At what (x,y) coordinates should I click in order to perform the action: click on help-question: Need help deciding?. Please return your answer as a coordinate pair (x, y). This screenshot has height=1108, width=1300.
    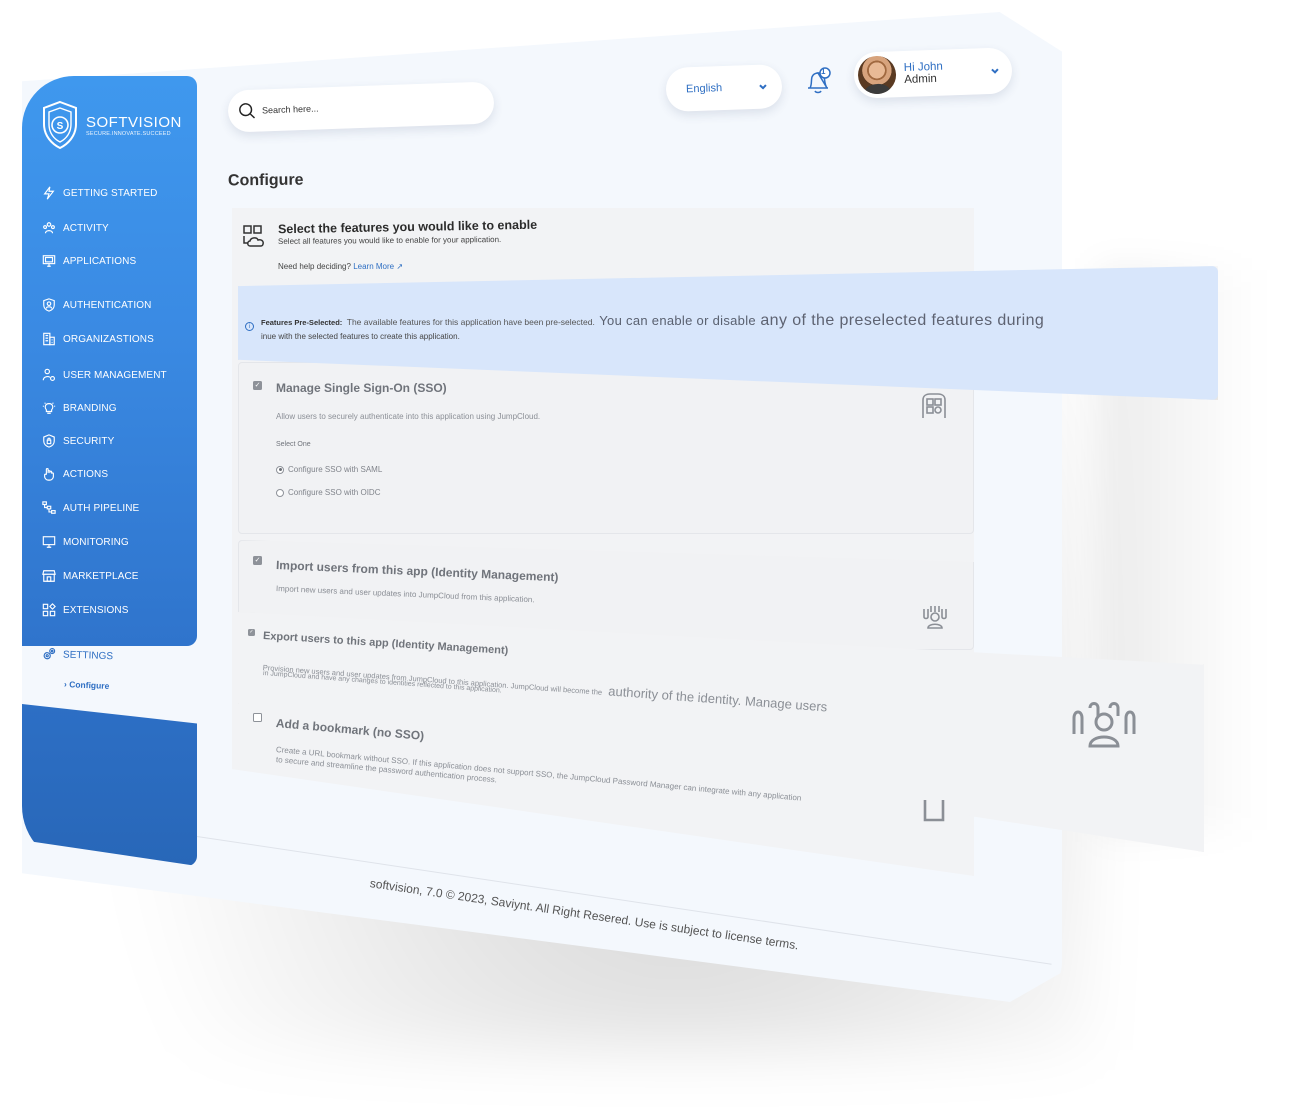
    Looking at the image, I should click on (314, 266).